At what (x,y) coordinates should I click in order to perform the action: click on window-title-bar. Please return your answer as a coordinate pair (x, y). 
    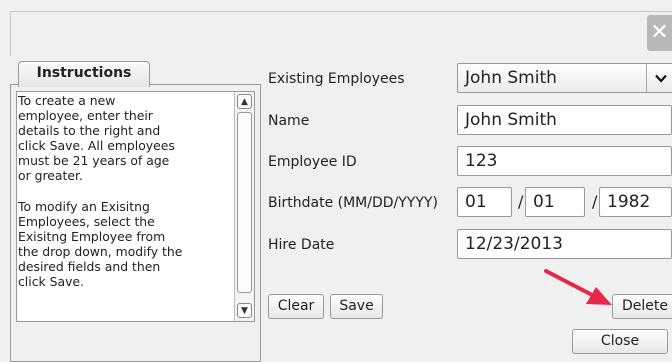
    Looking at the image, I should click on (341, 33).